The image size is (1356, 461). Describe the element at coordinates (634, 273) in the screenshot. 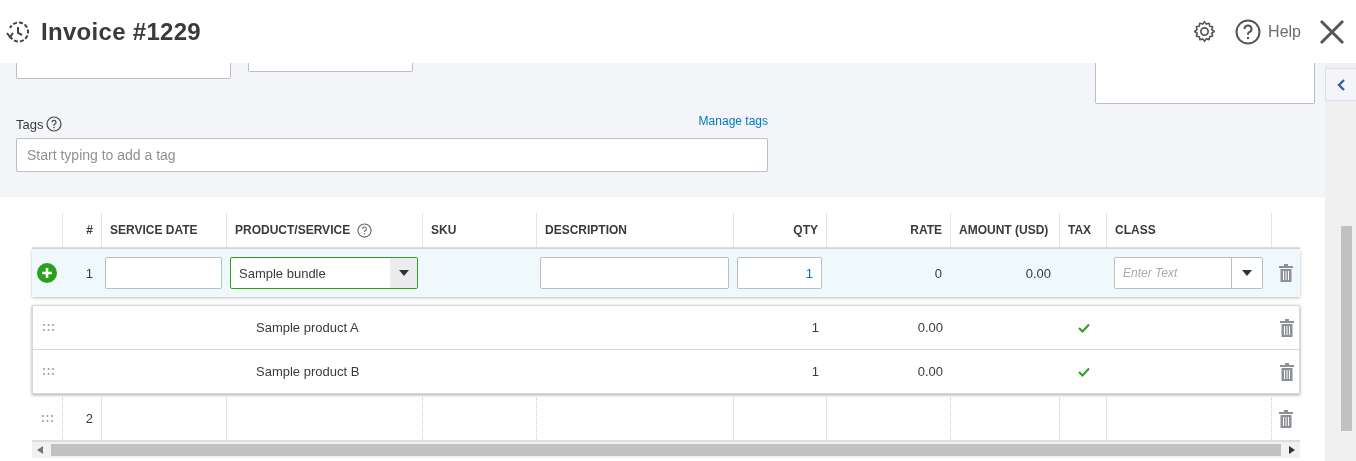

I see `description-field` at that location.